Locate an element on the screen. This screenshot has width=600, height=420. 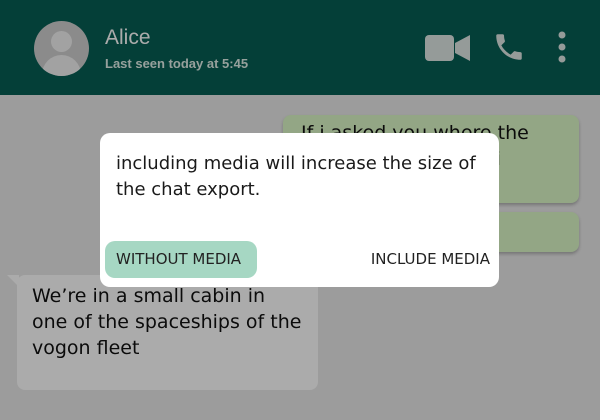
without-media-button: WITHOUT MEDIA is located at coordinates (181, 259).